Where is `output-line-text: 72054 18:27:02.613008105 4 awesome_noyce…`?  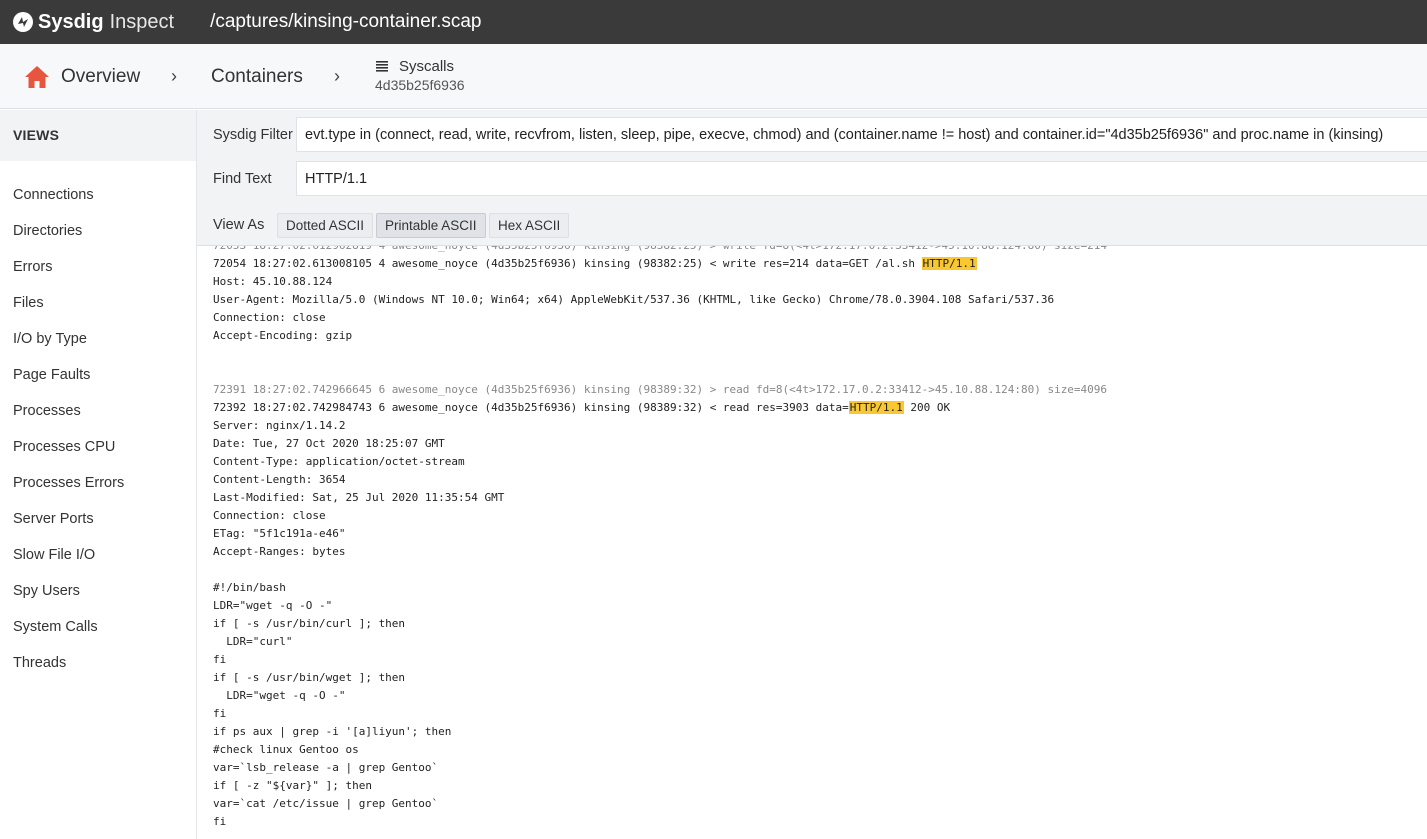 output-line-text: 72054 18:27:02.613008105 4 awesome_noyce… is located at coordinates (567, 263).